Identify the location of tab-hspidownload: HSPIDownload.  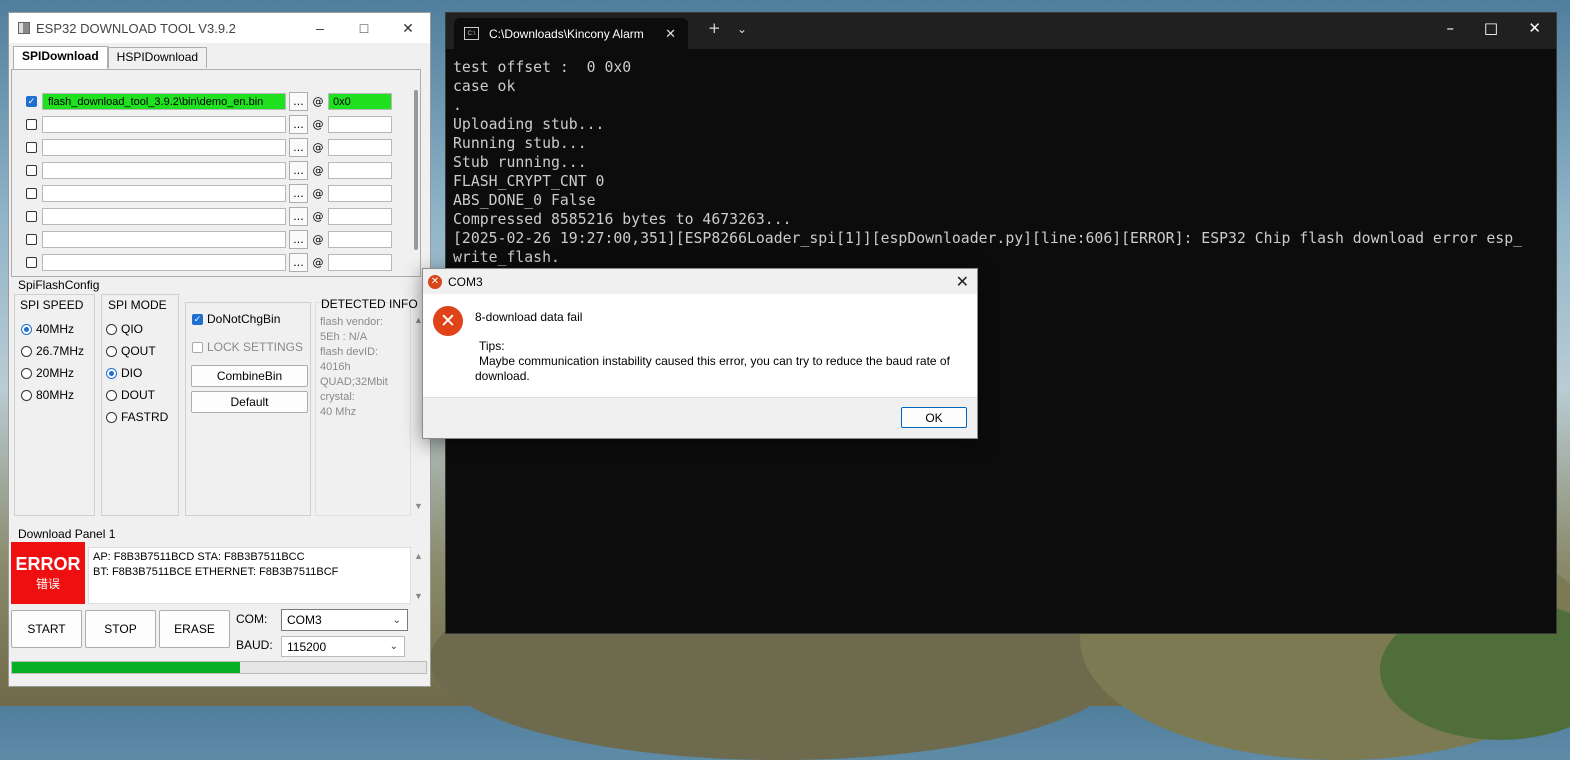
(157, 57).